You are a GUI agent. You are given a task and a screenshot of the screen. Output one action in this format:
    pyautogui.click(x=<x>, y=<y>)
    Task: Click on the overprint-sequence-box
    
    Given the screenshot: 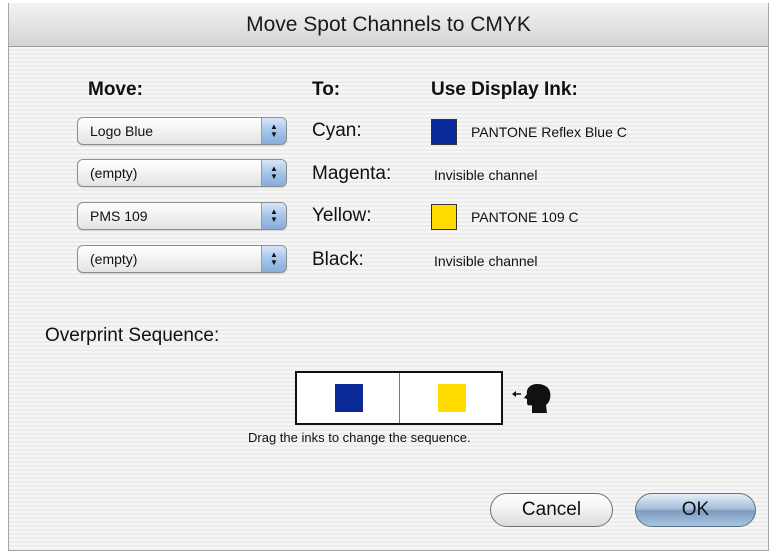 What is the action you would take?
    pyautogui.click(x=399, y=398)
    